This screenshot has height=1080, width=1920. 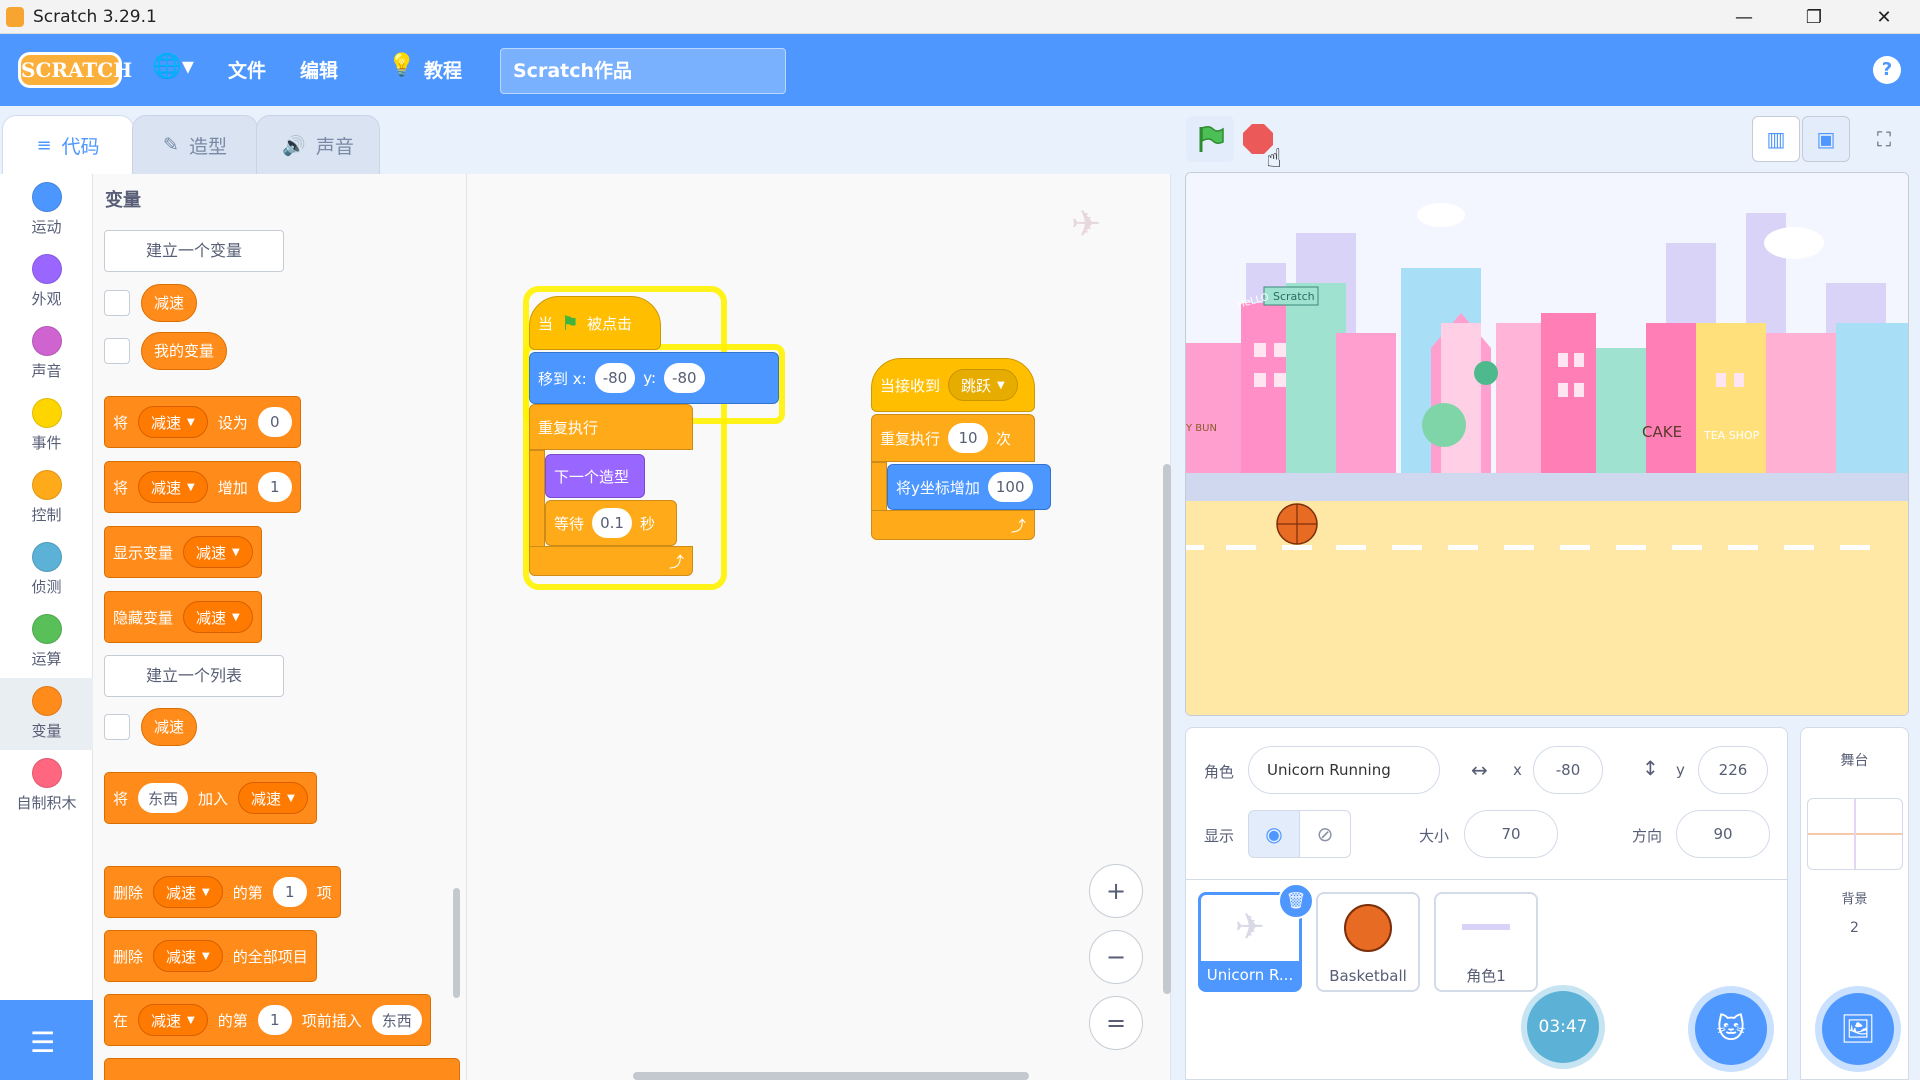 I want to click on value-input: 1, so click(x=274, y=487).